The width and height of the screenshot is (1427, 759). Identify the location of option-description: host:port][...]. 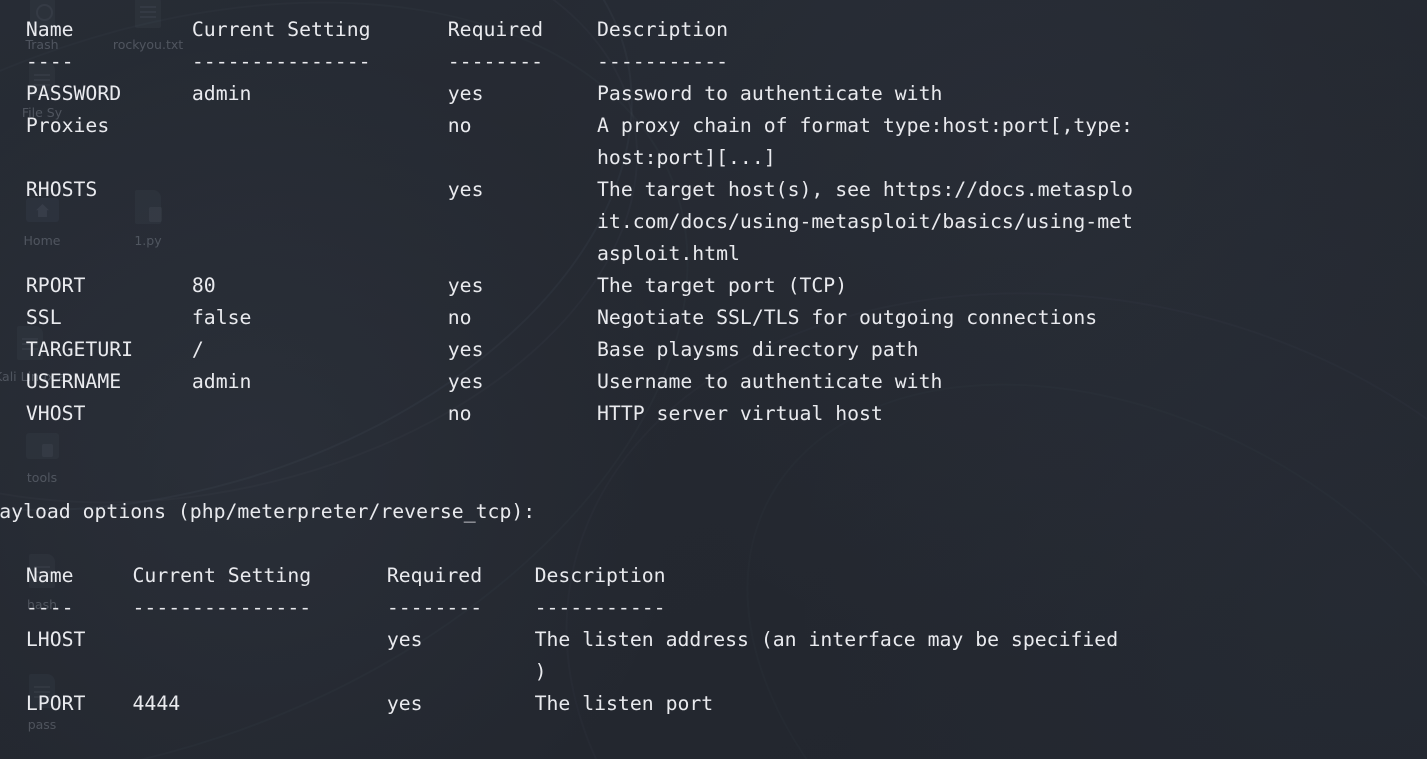
(686, 157).